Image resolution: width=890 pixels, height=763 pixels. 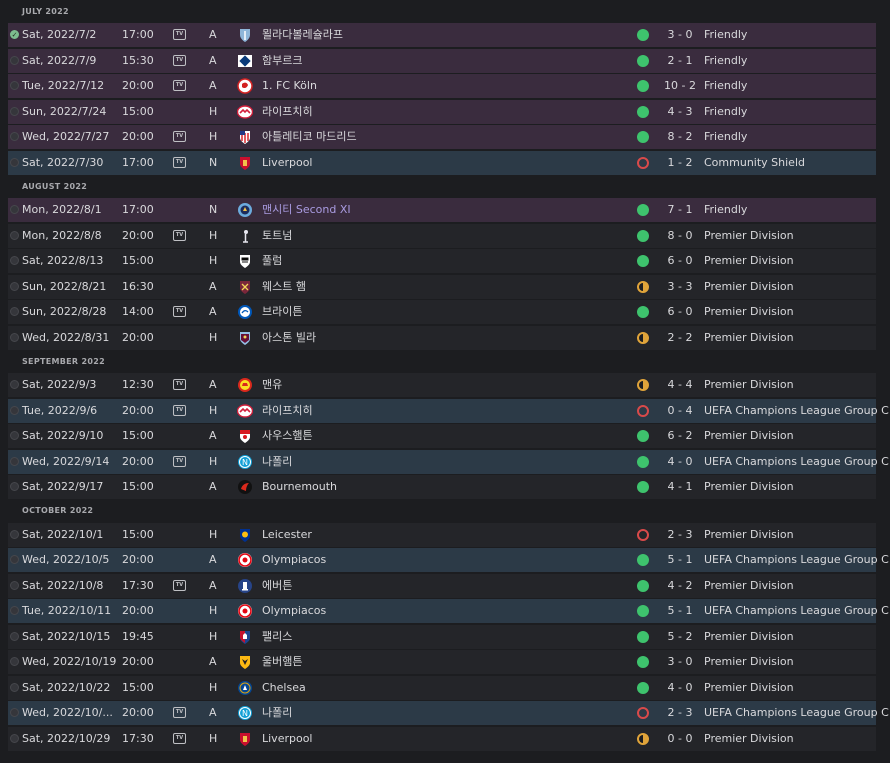 I want to click on opponent-name: 사우스햄튼, so click(x=287, y=436).